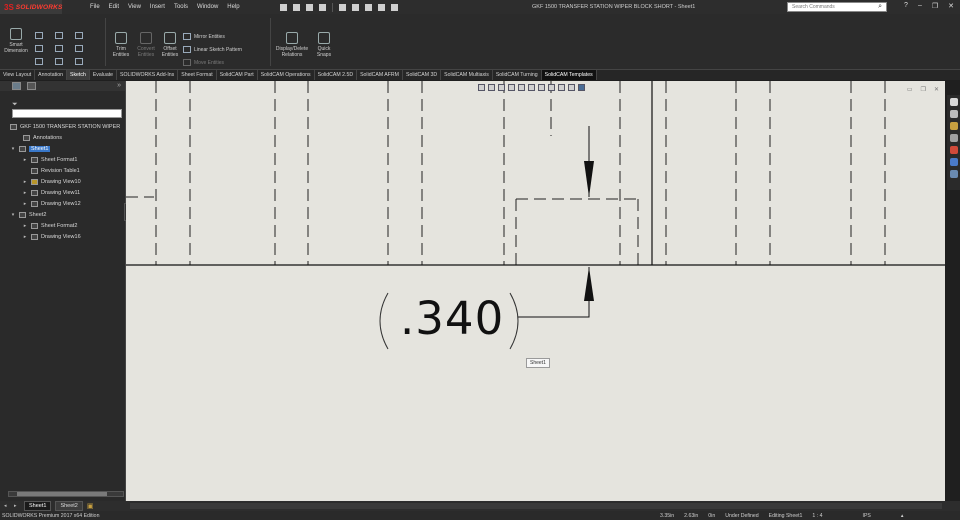 Image resolution: width=960 pixels, height=520 pixels. I want to click on new-document-icon, so click(283, 7).